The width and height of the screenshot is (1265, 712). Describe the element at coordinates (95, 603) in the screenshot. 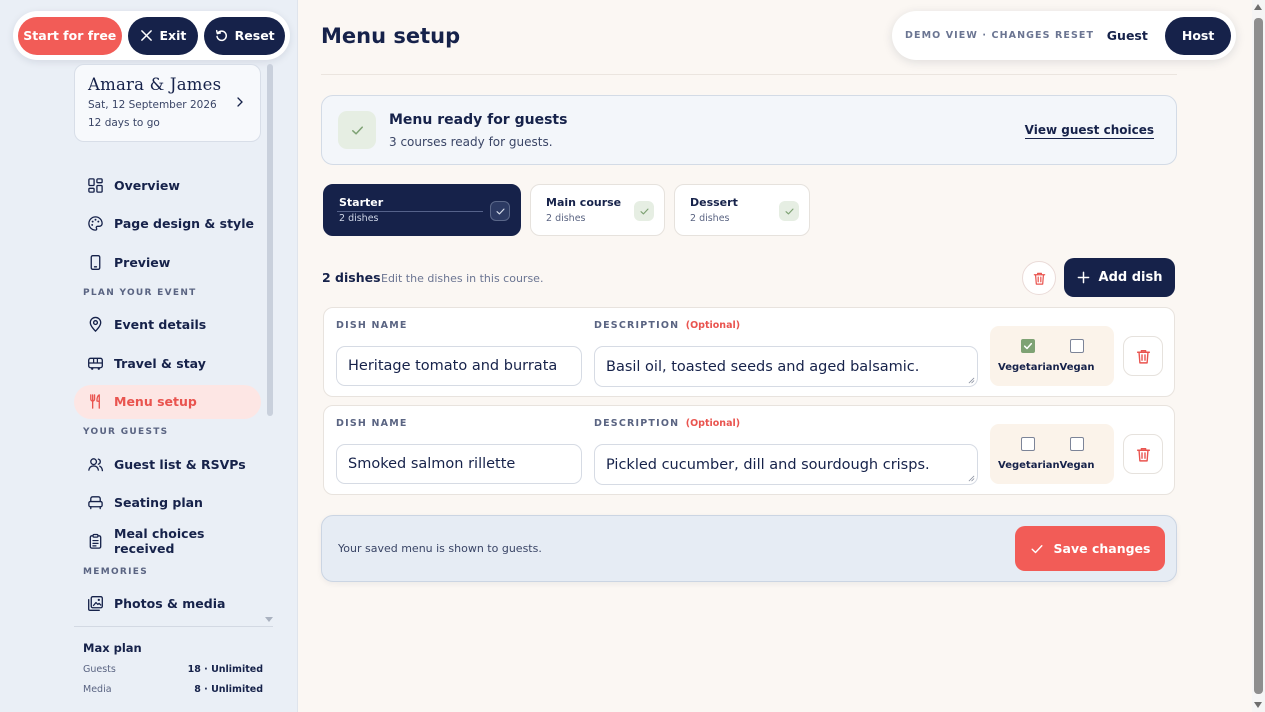

I see `images-icon` at that location.